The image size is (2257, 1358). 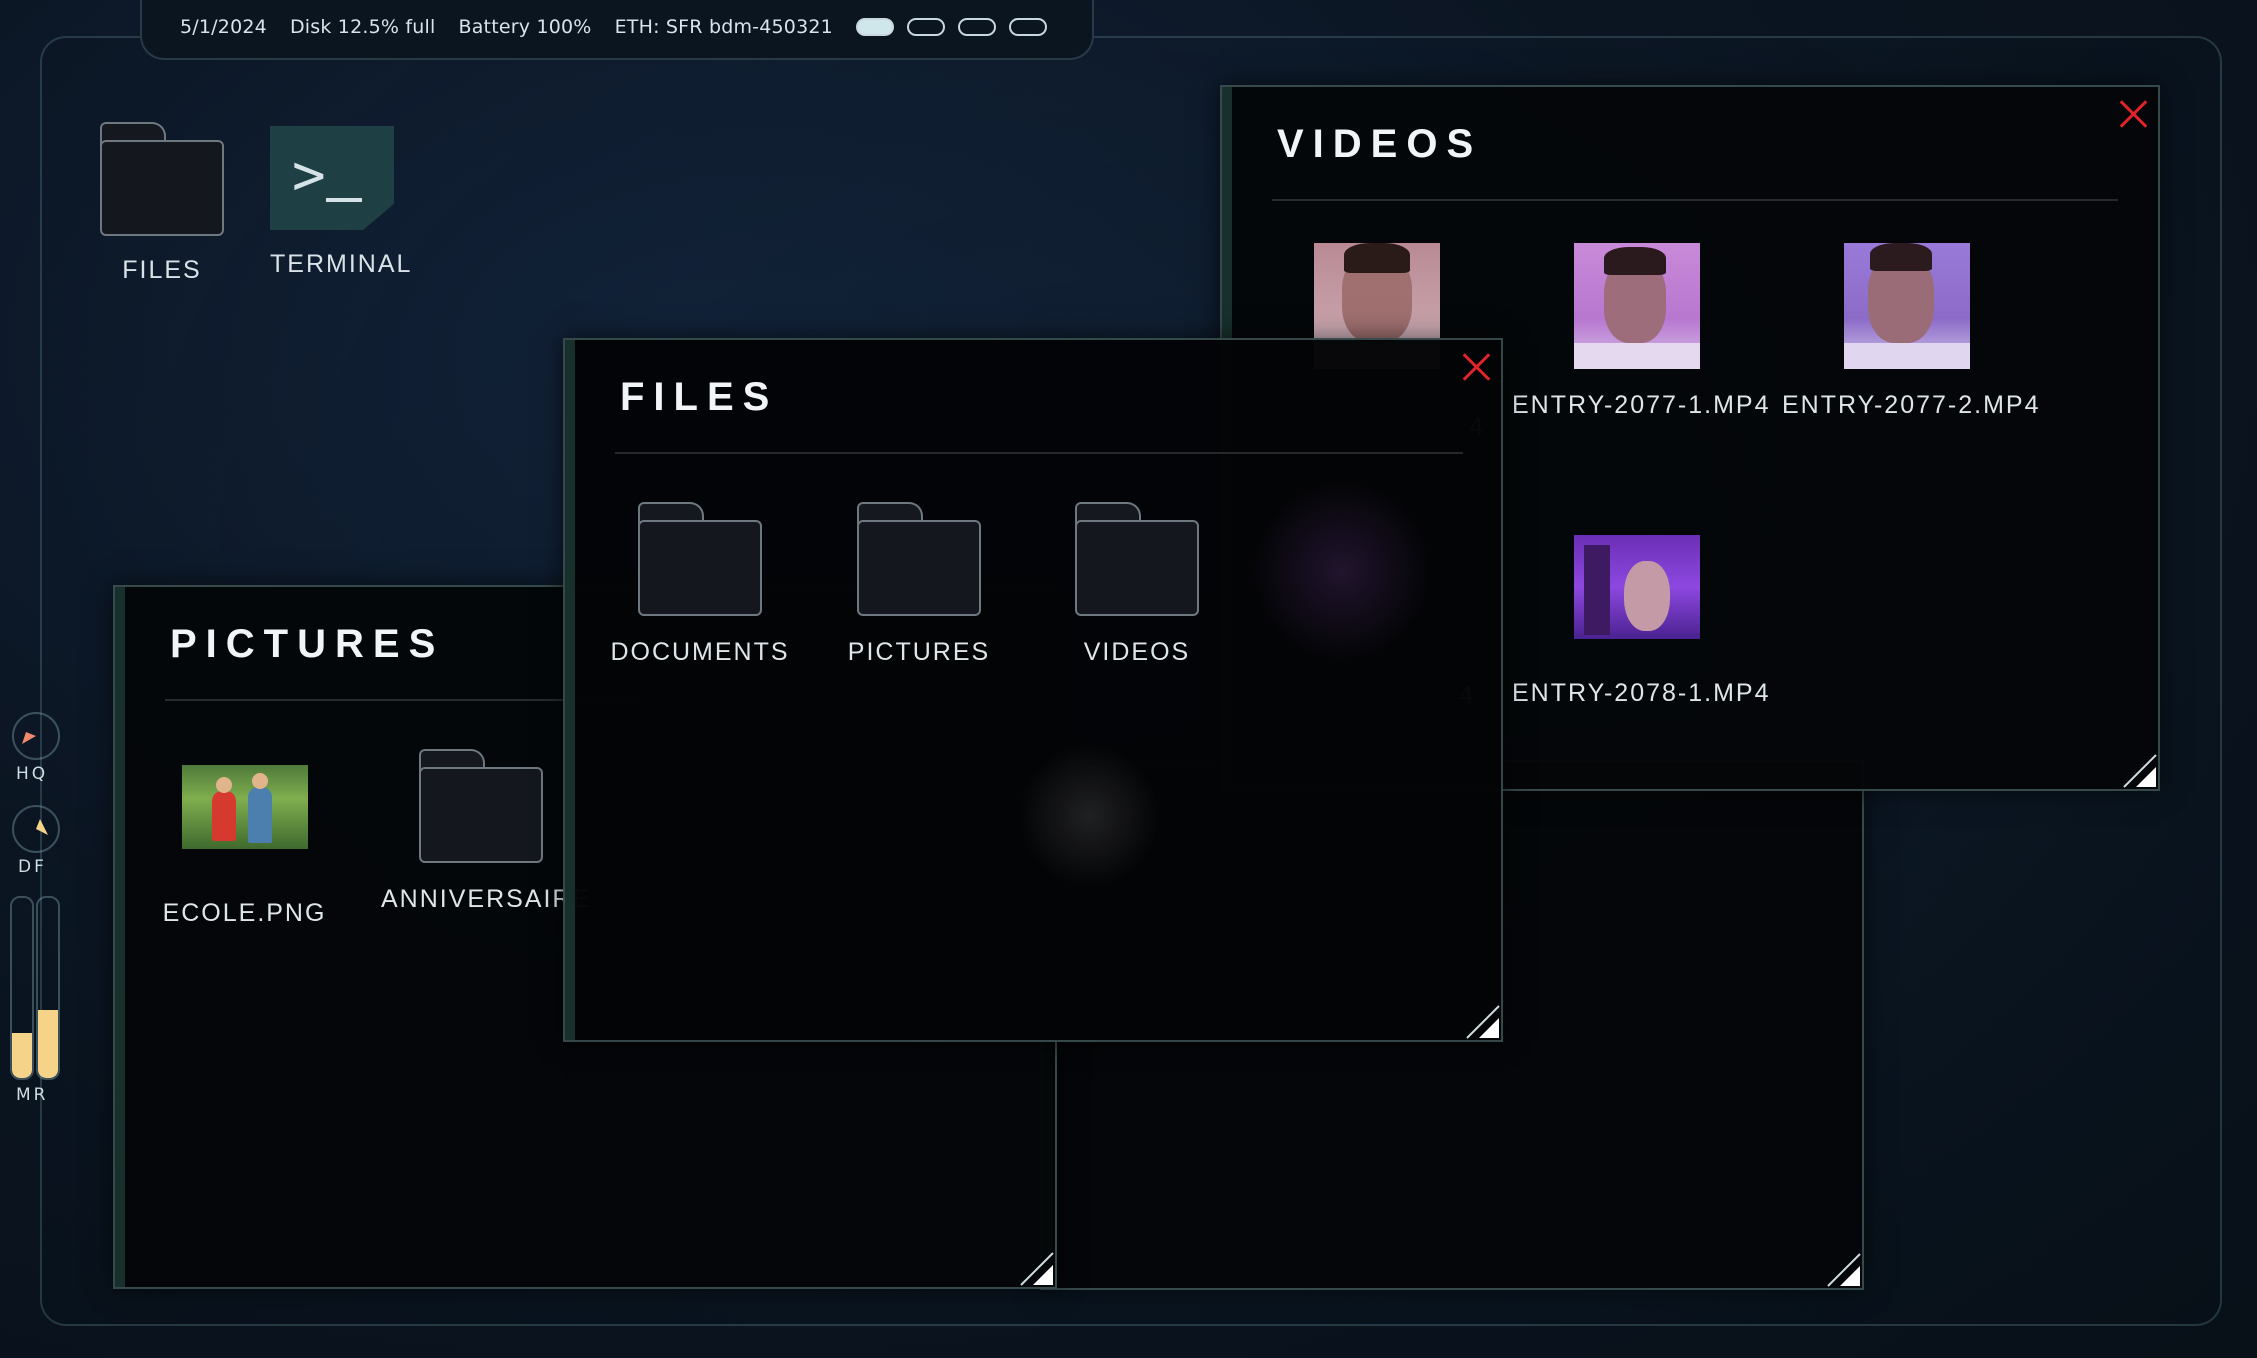 I want to click on df-gauge, so click(x=36, y=829).